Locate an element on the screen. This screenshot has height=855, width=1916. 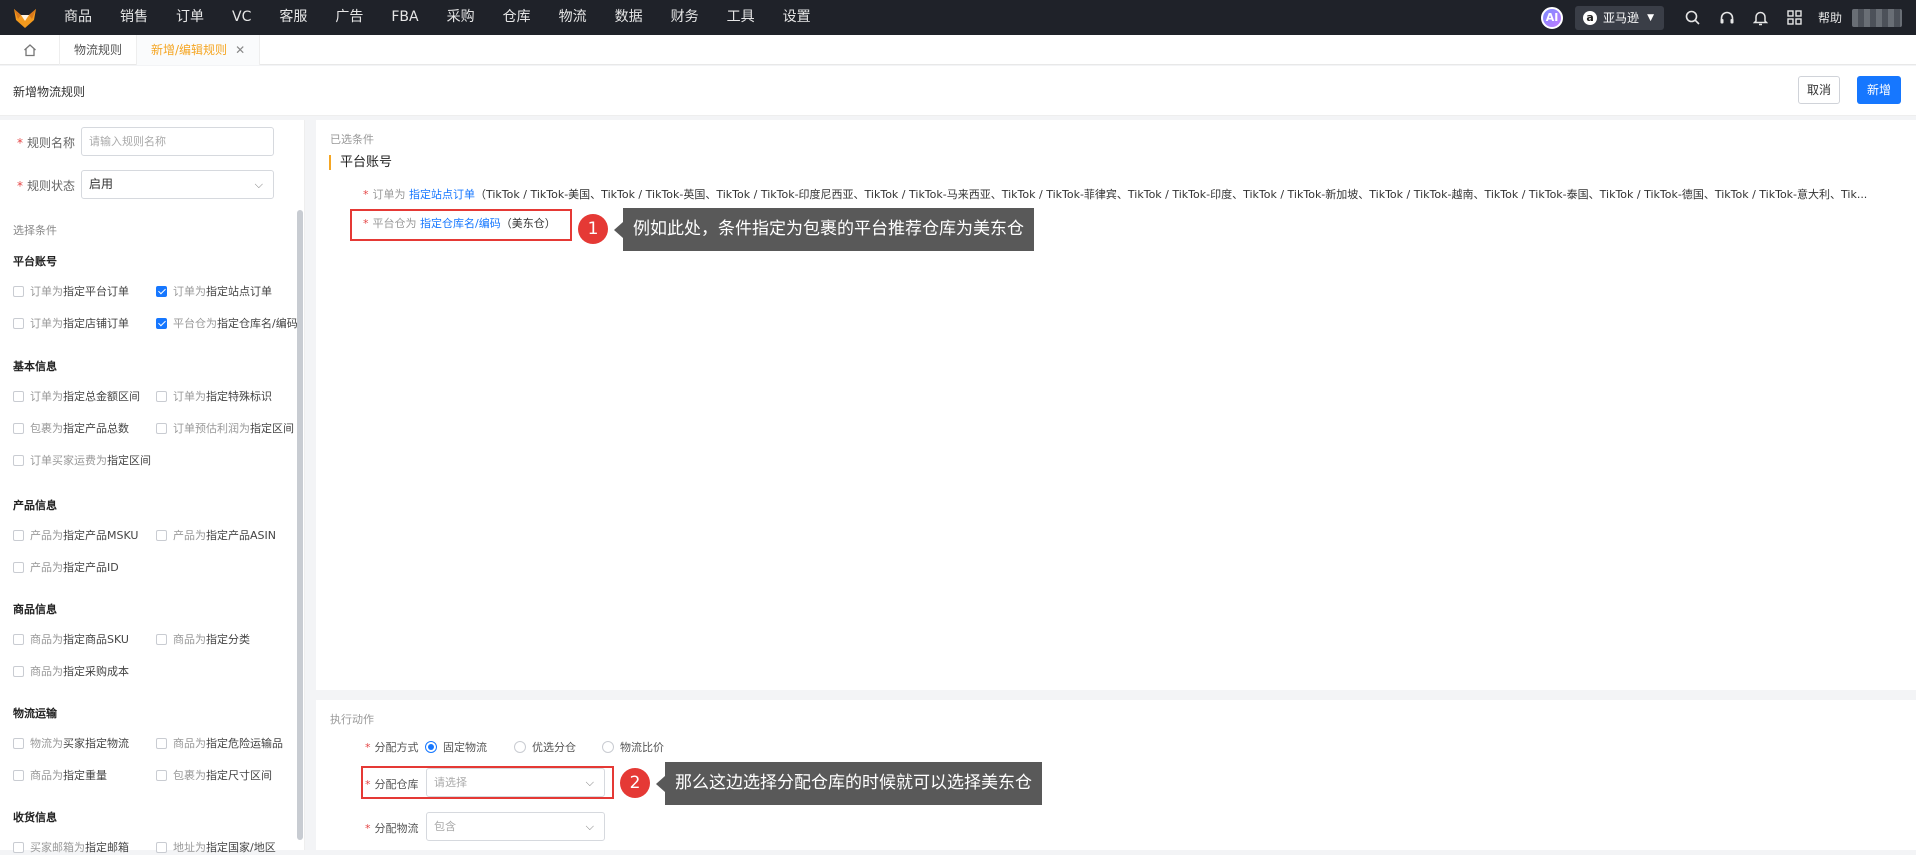
help-link: 帮助 is located at coordinates (1830, 17).